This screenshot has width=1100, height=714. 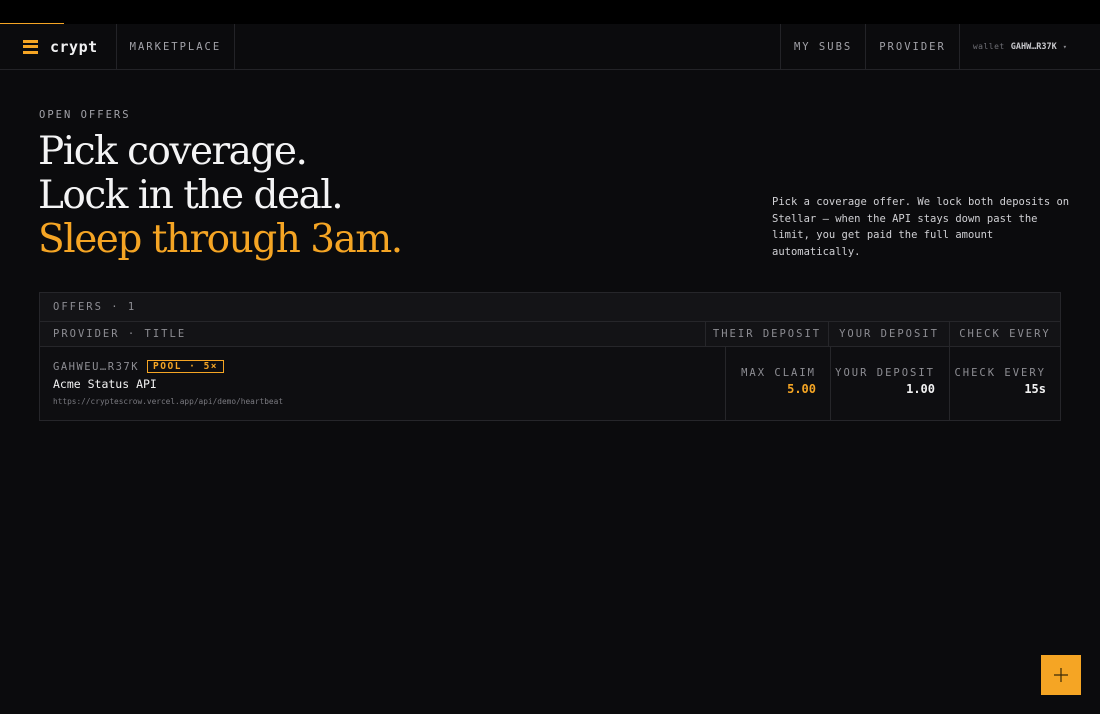 I want to click on your-deposit-value: 1.00, so click(x=920, y=389).